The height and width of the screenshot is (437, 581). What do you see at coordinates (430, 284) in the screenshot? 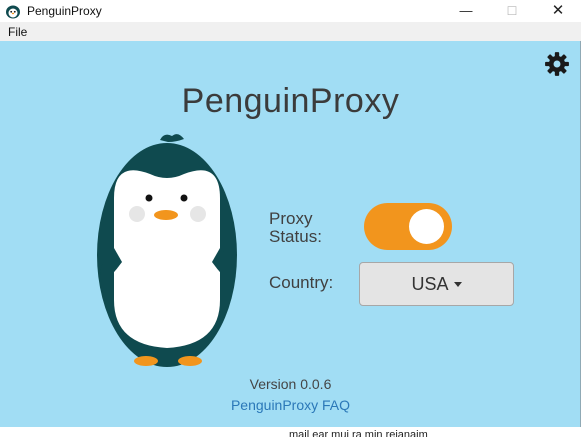
I see `country-value: USA` at bounding box center [430, 284].